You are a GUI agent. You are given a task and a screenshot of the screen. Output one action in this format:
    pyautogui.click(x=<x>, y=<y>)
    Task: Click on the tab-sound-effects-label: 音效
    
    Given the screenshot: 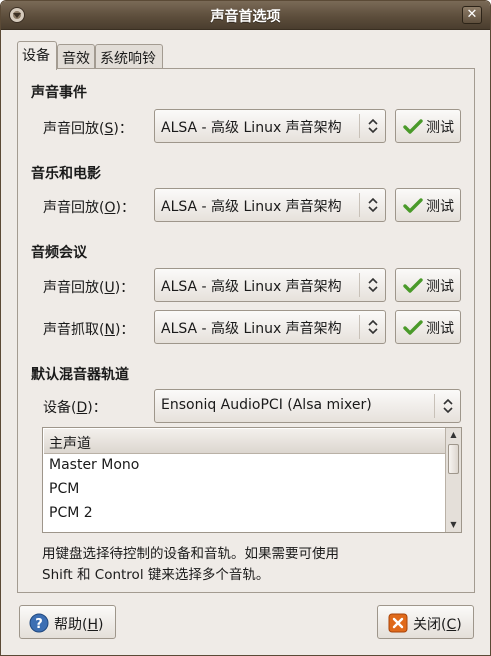 What is the action you would take?
    pyautogui.click(x=76, y=59)
    